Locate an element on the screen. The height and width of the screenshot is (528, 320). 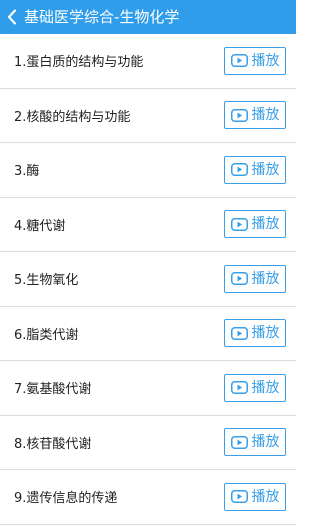
list-item: 7.氨基酸代谢 播放 is located at coordinates (148, 388).